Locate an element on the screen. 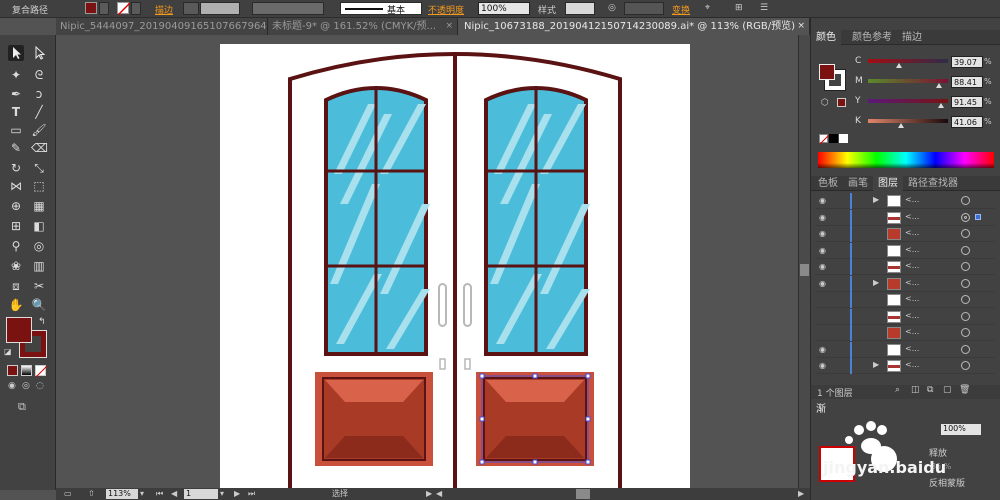  new-layer-icon: ▢ is located at coordinates (947, 390).